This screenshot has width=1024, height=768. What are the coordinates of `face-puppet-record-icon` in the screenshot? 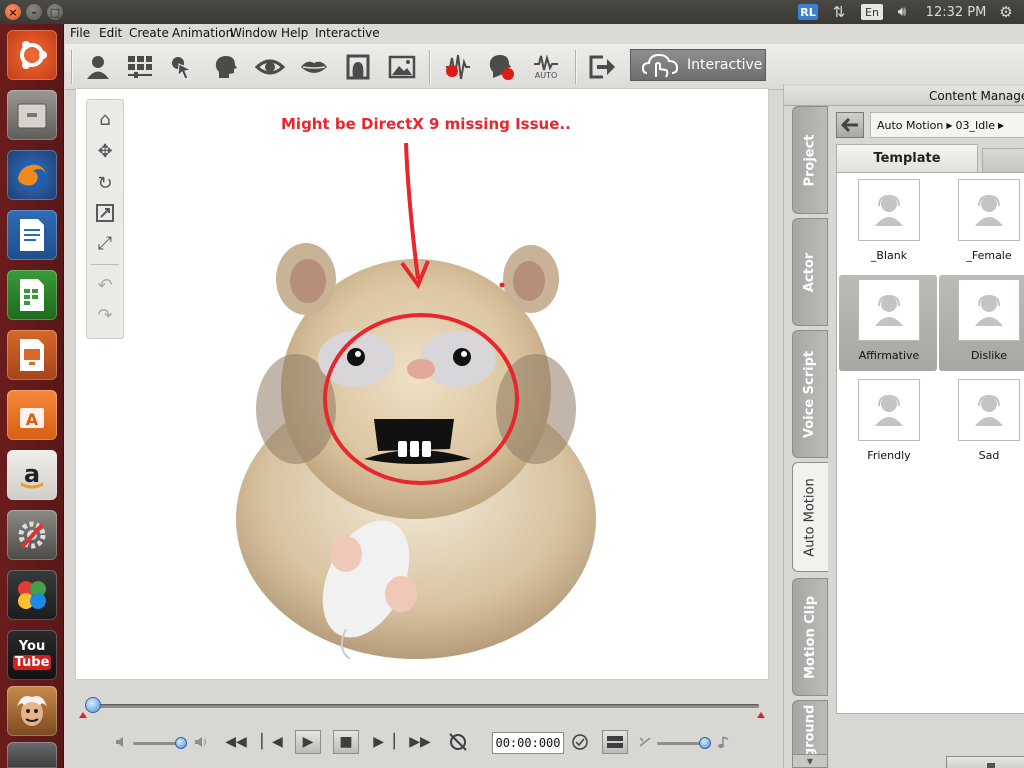 It's located at (502, 67).